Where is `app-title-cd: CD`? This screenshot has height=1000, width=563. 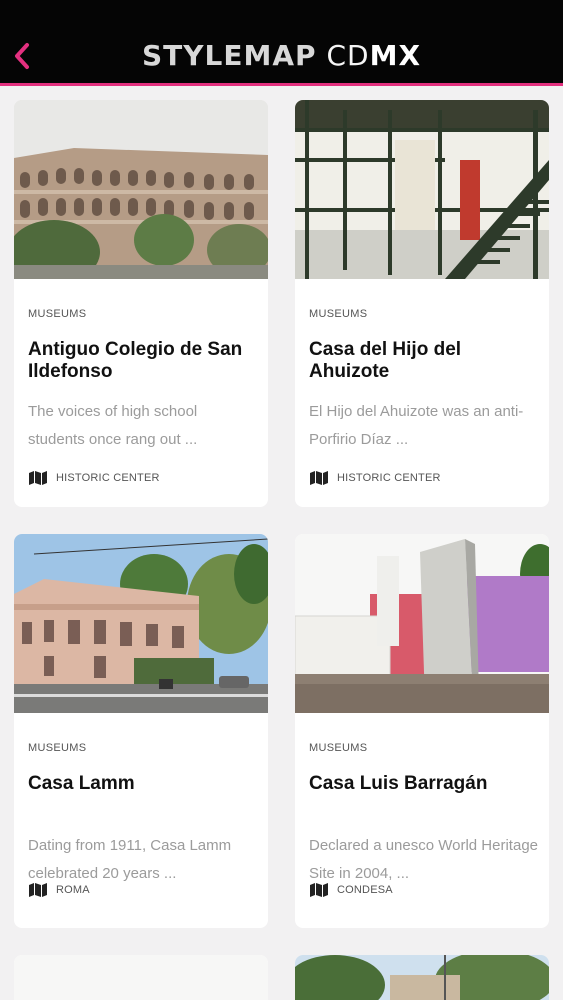
app-title-cd: CD is located at coordinates (348, 55).